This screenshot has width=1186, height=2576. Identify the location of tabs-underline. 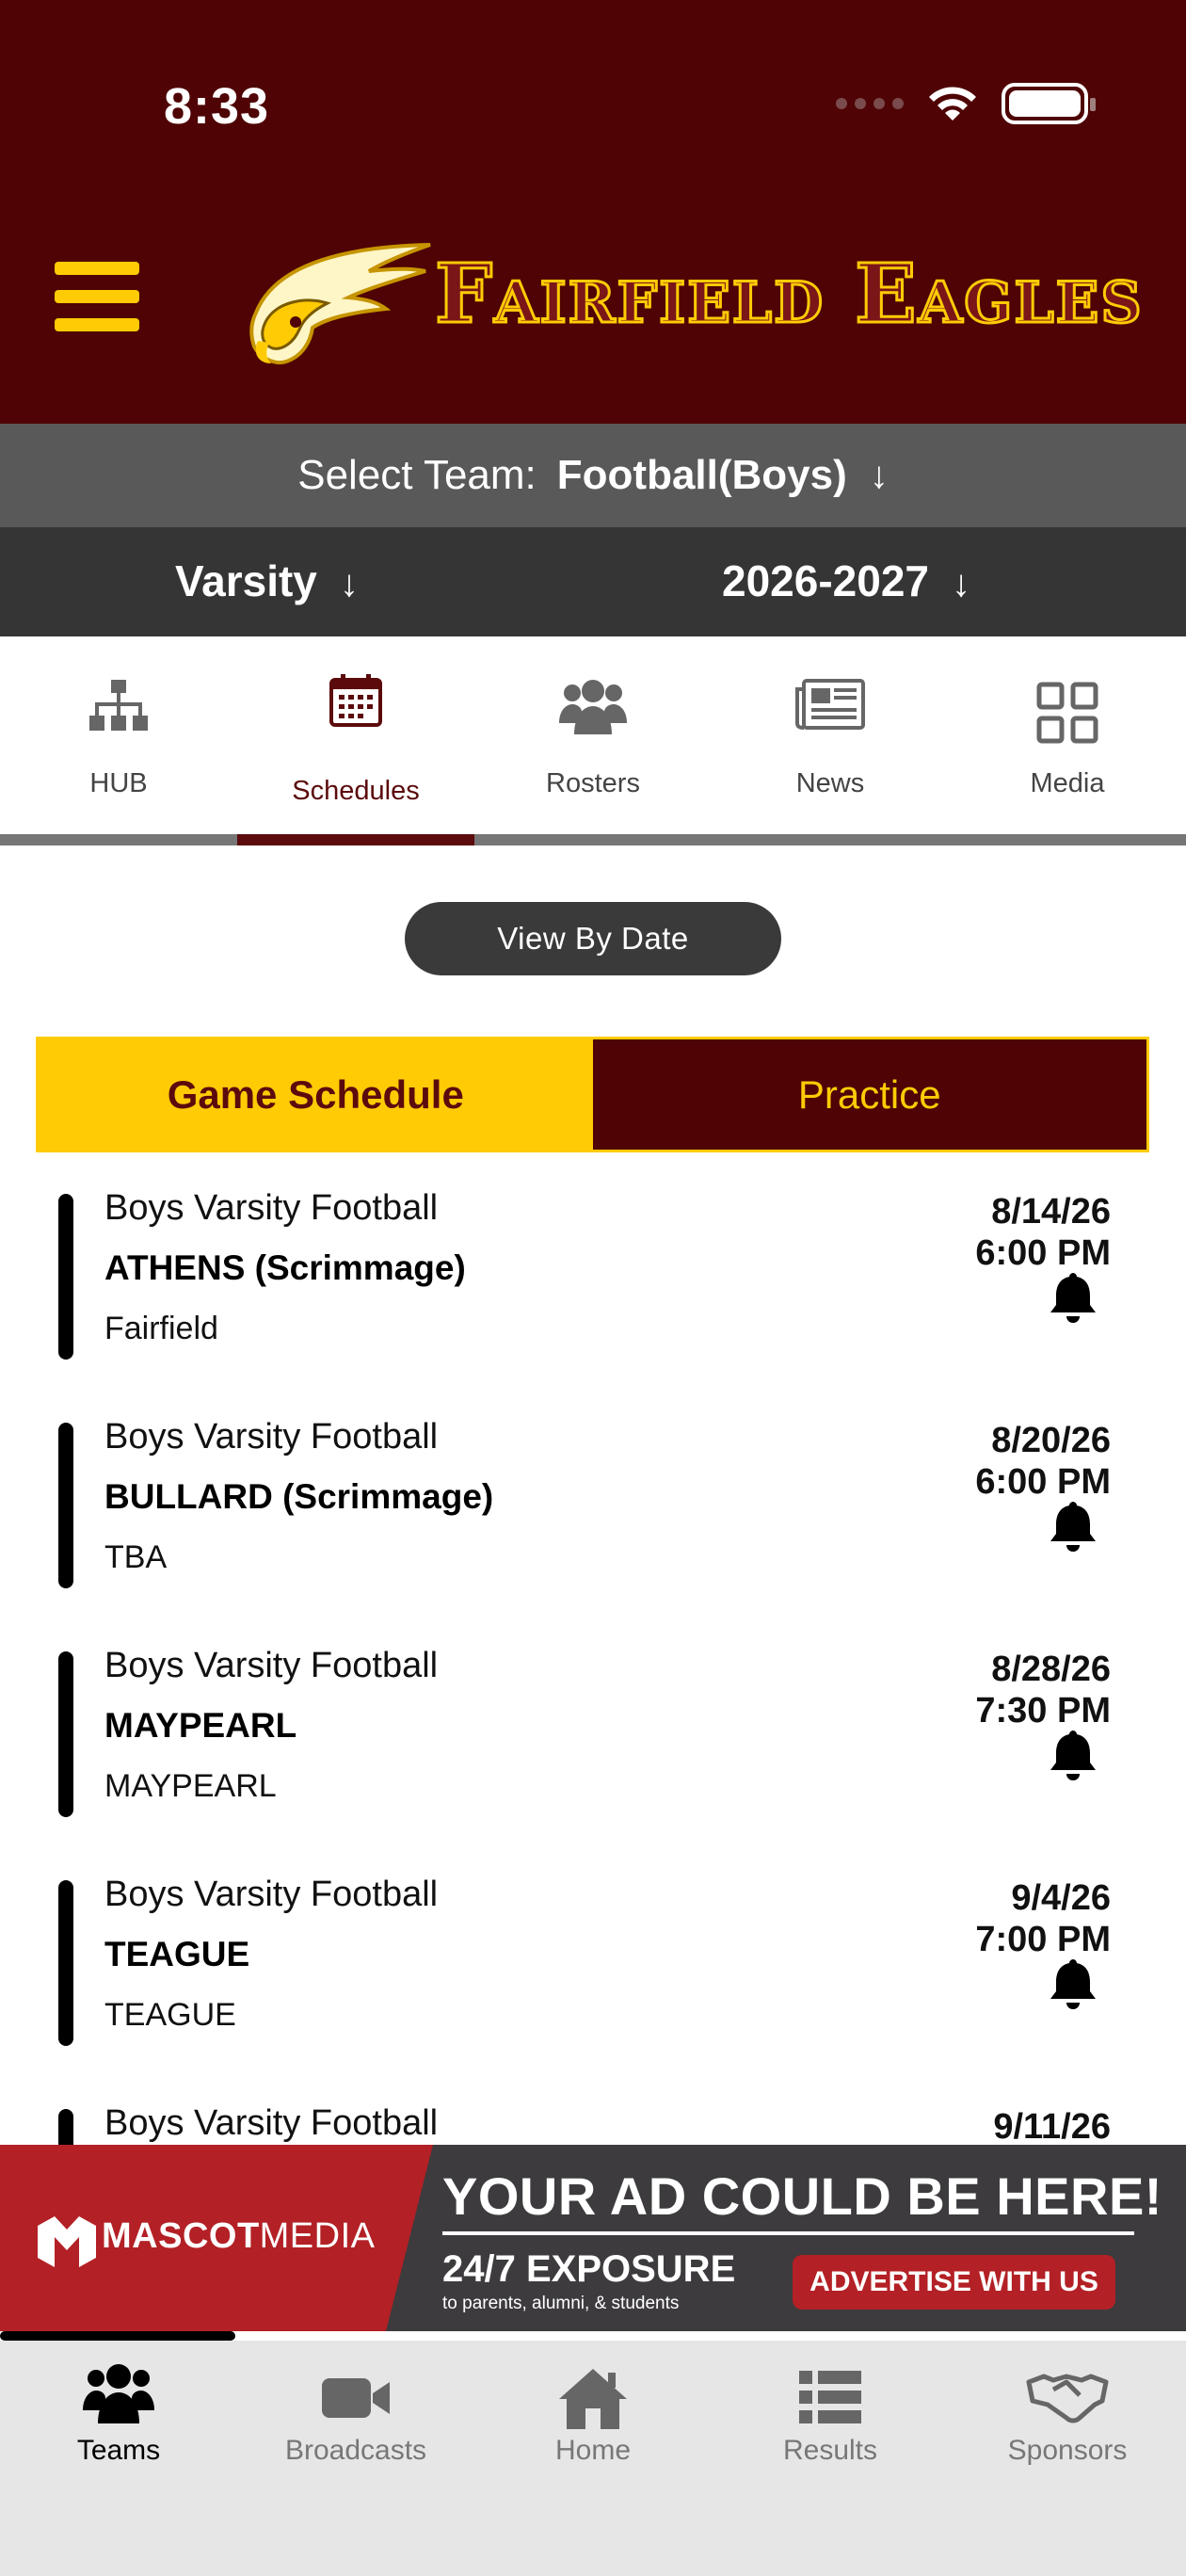
(593, 839).